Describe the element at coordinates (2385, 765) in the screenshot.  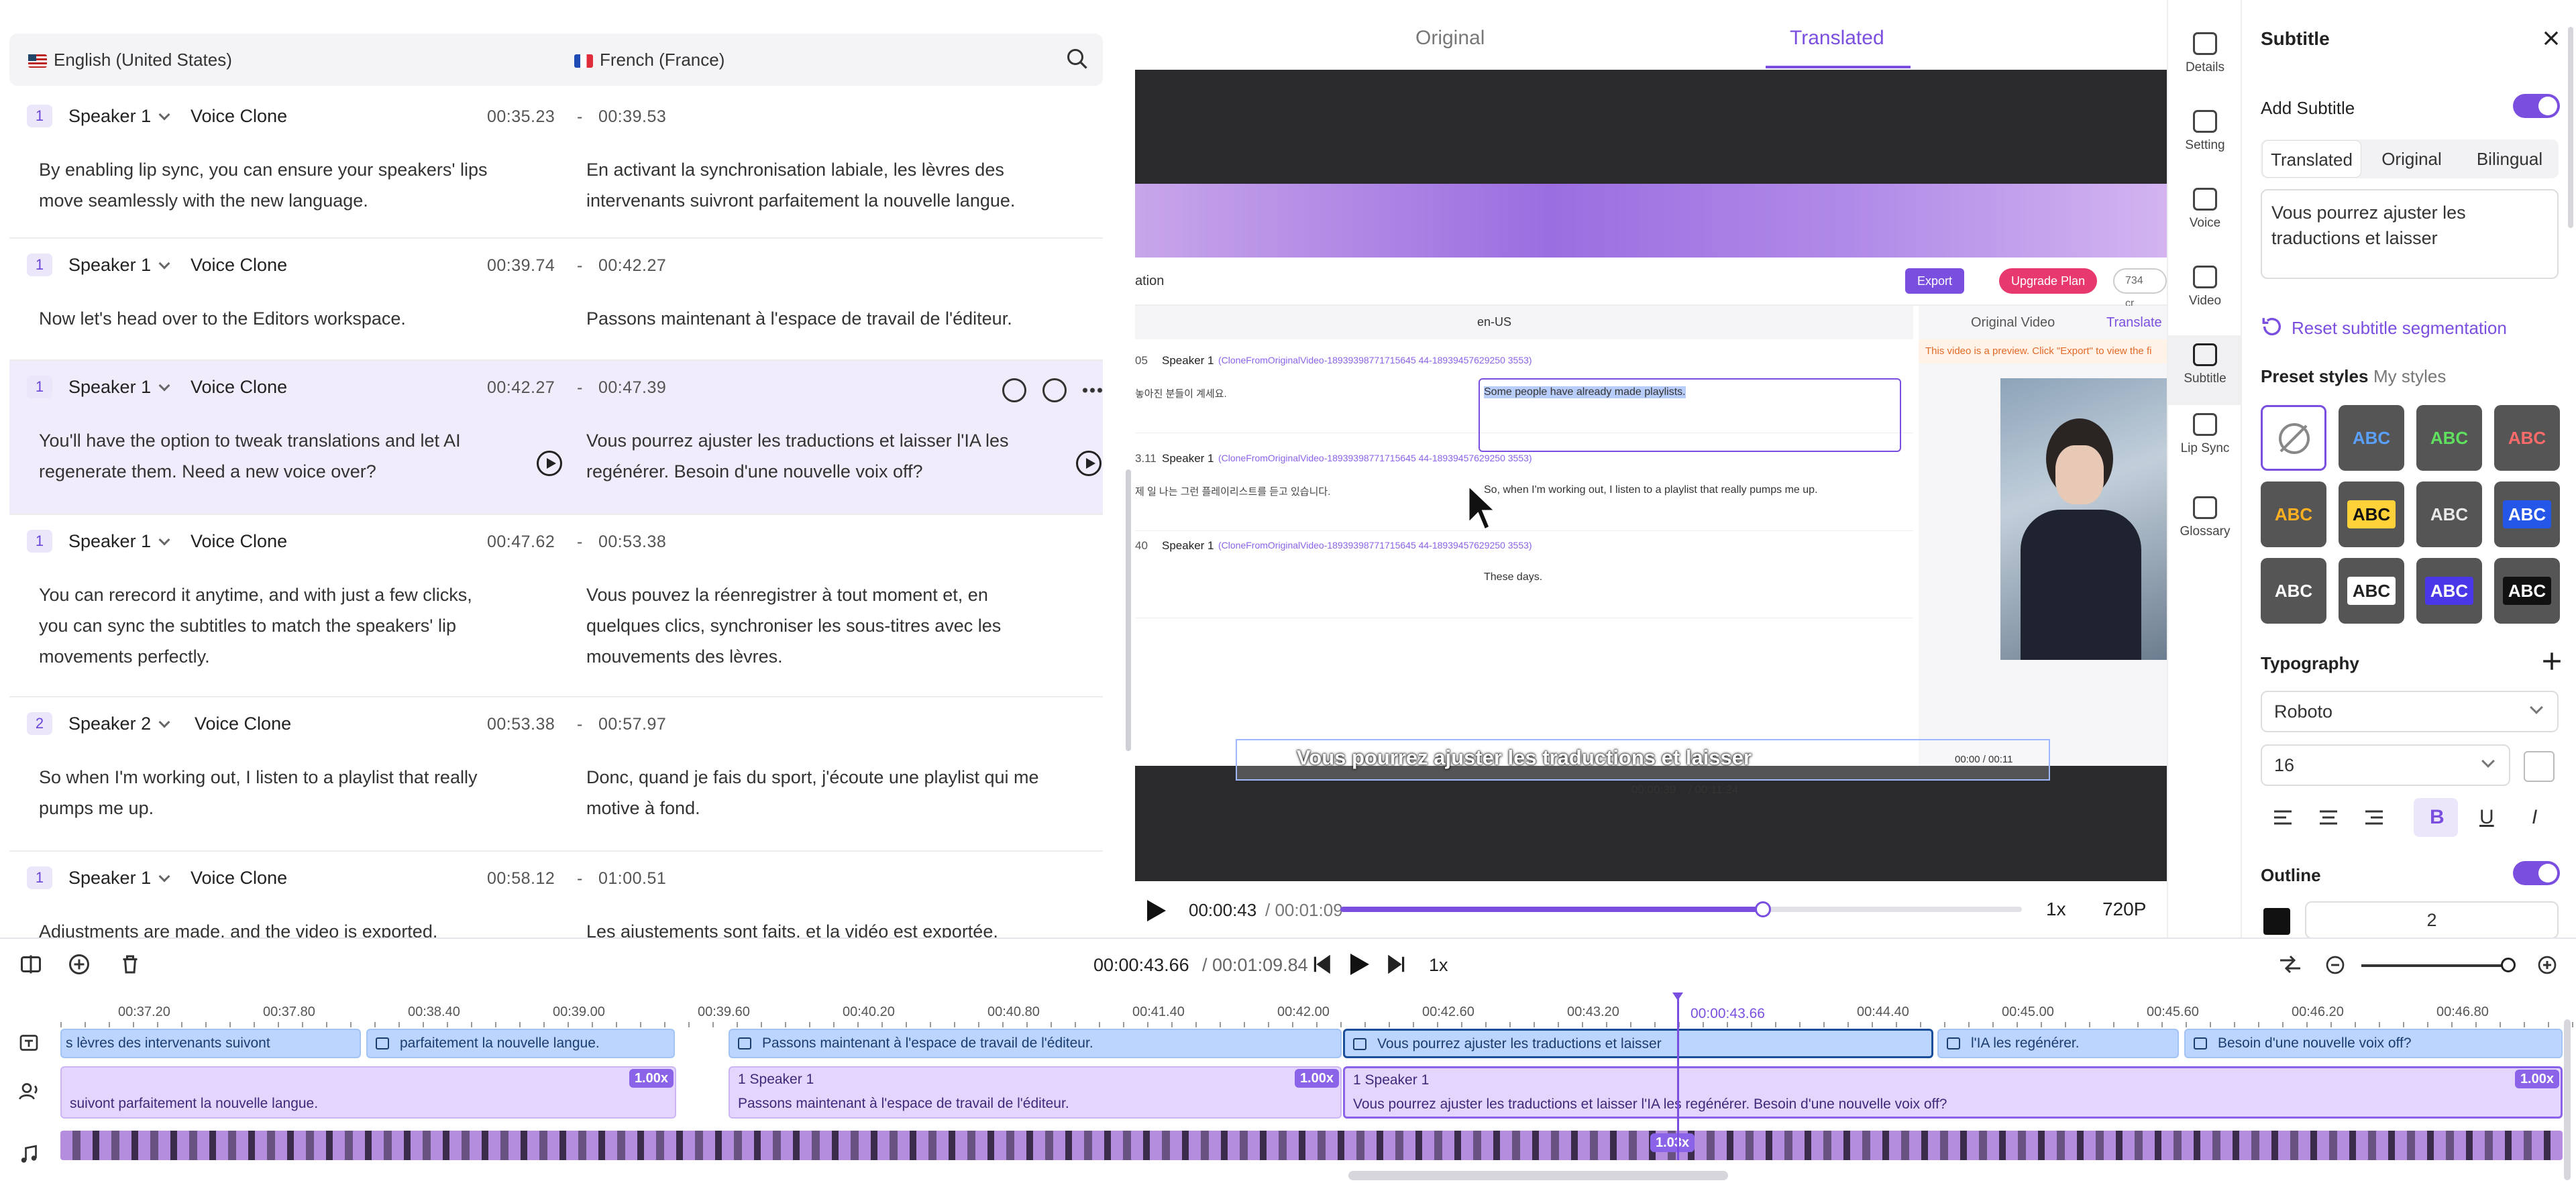
I see `font-size-select: 16` at that location.